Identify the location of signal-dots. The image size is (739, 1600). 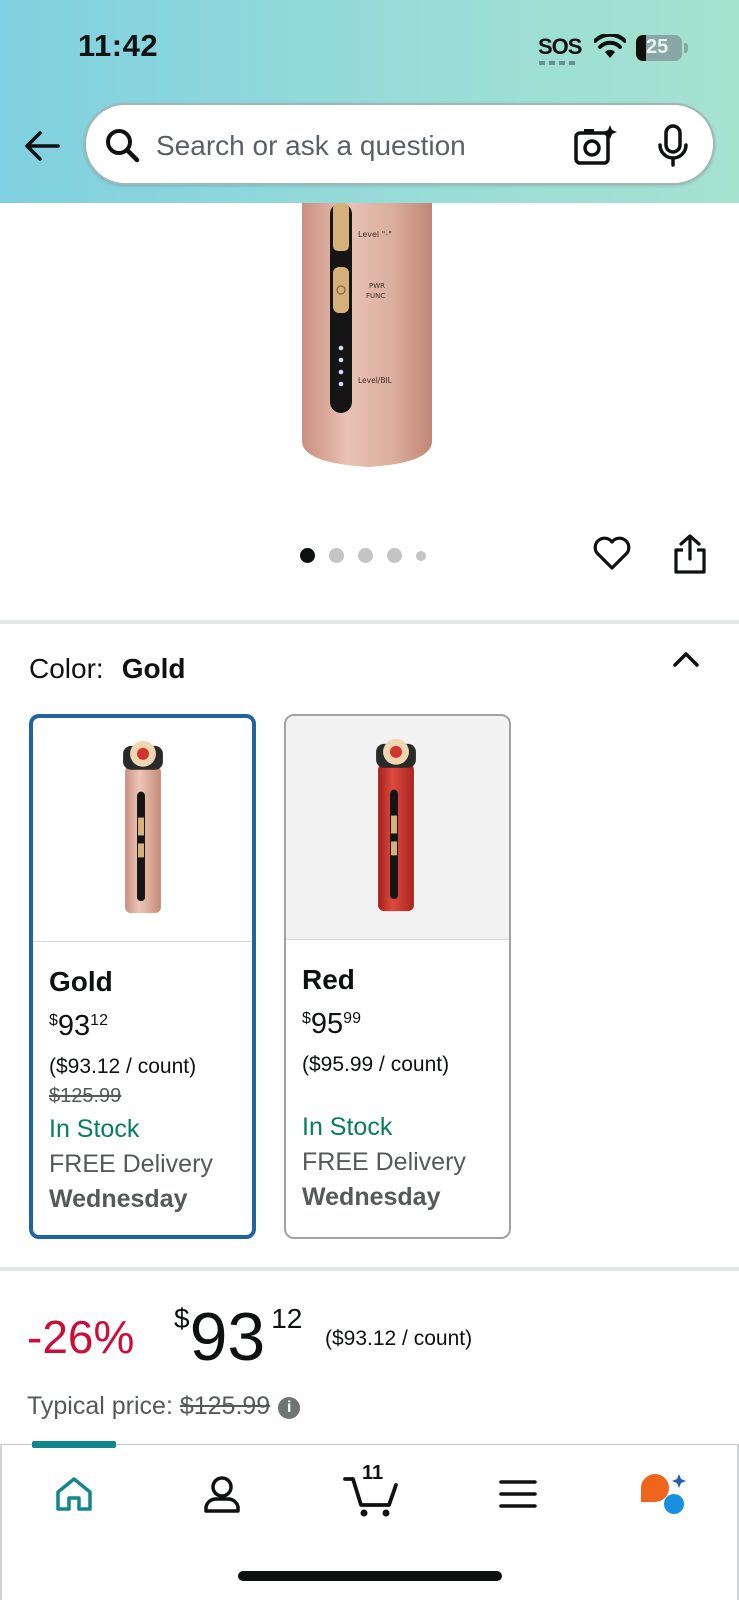
(558, 63).